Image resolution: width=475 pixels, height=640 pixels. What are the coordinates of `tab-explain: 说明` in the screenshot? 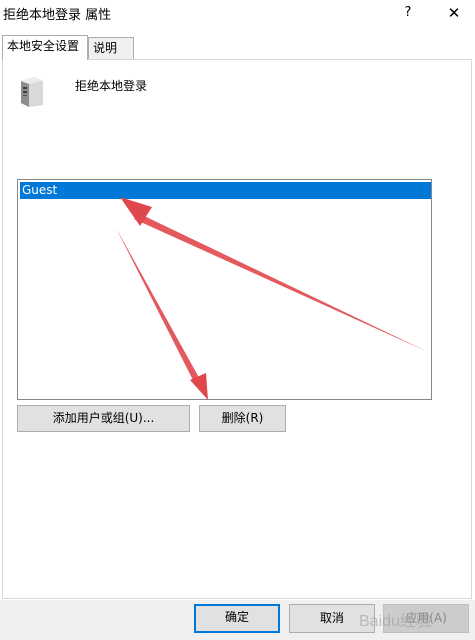 It's located at (111, 48).